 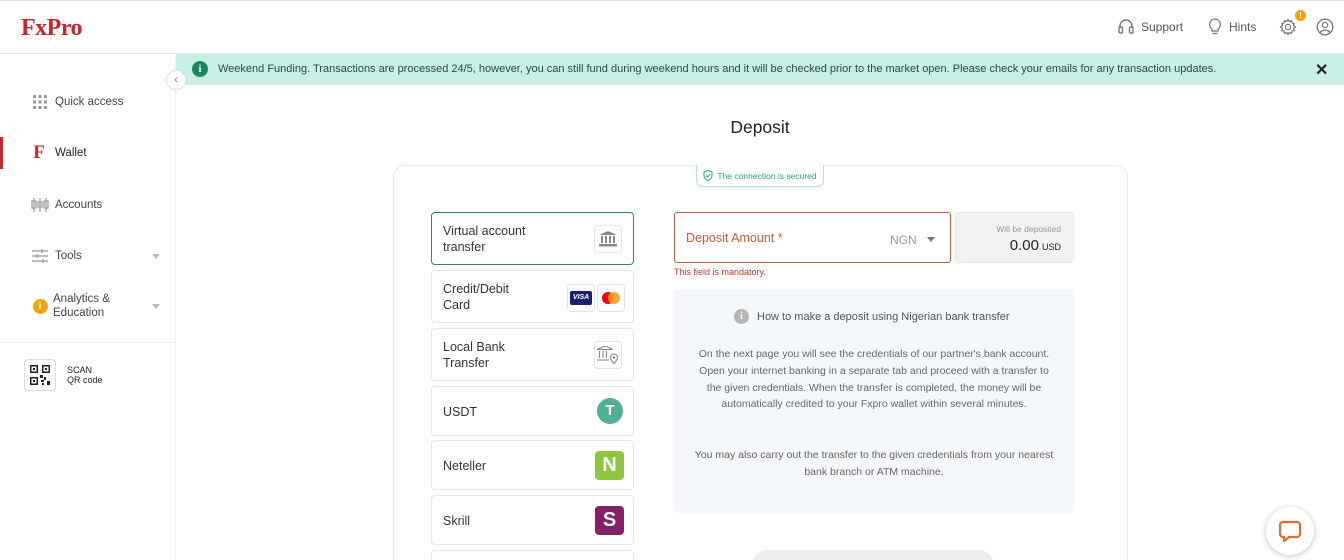 I want to click on sidebar-item-tools: Tools, so click(x=88, y=256).